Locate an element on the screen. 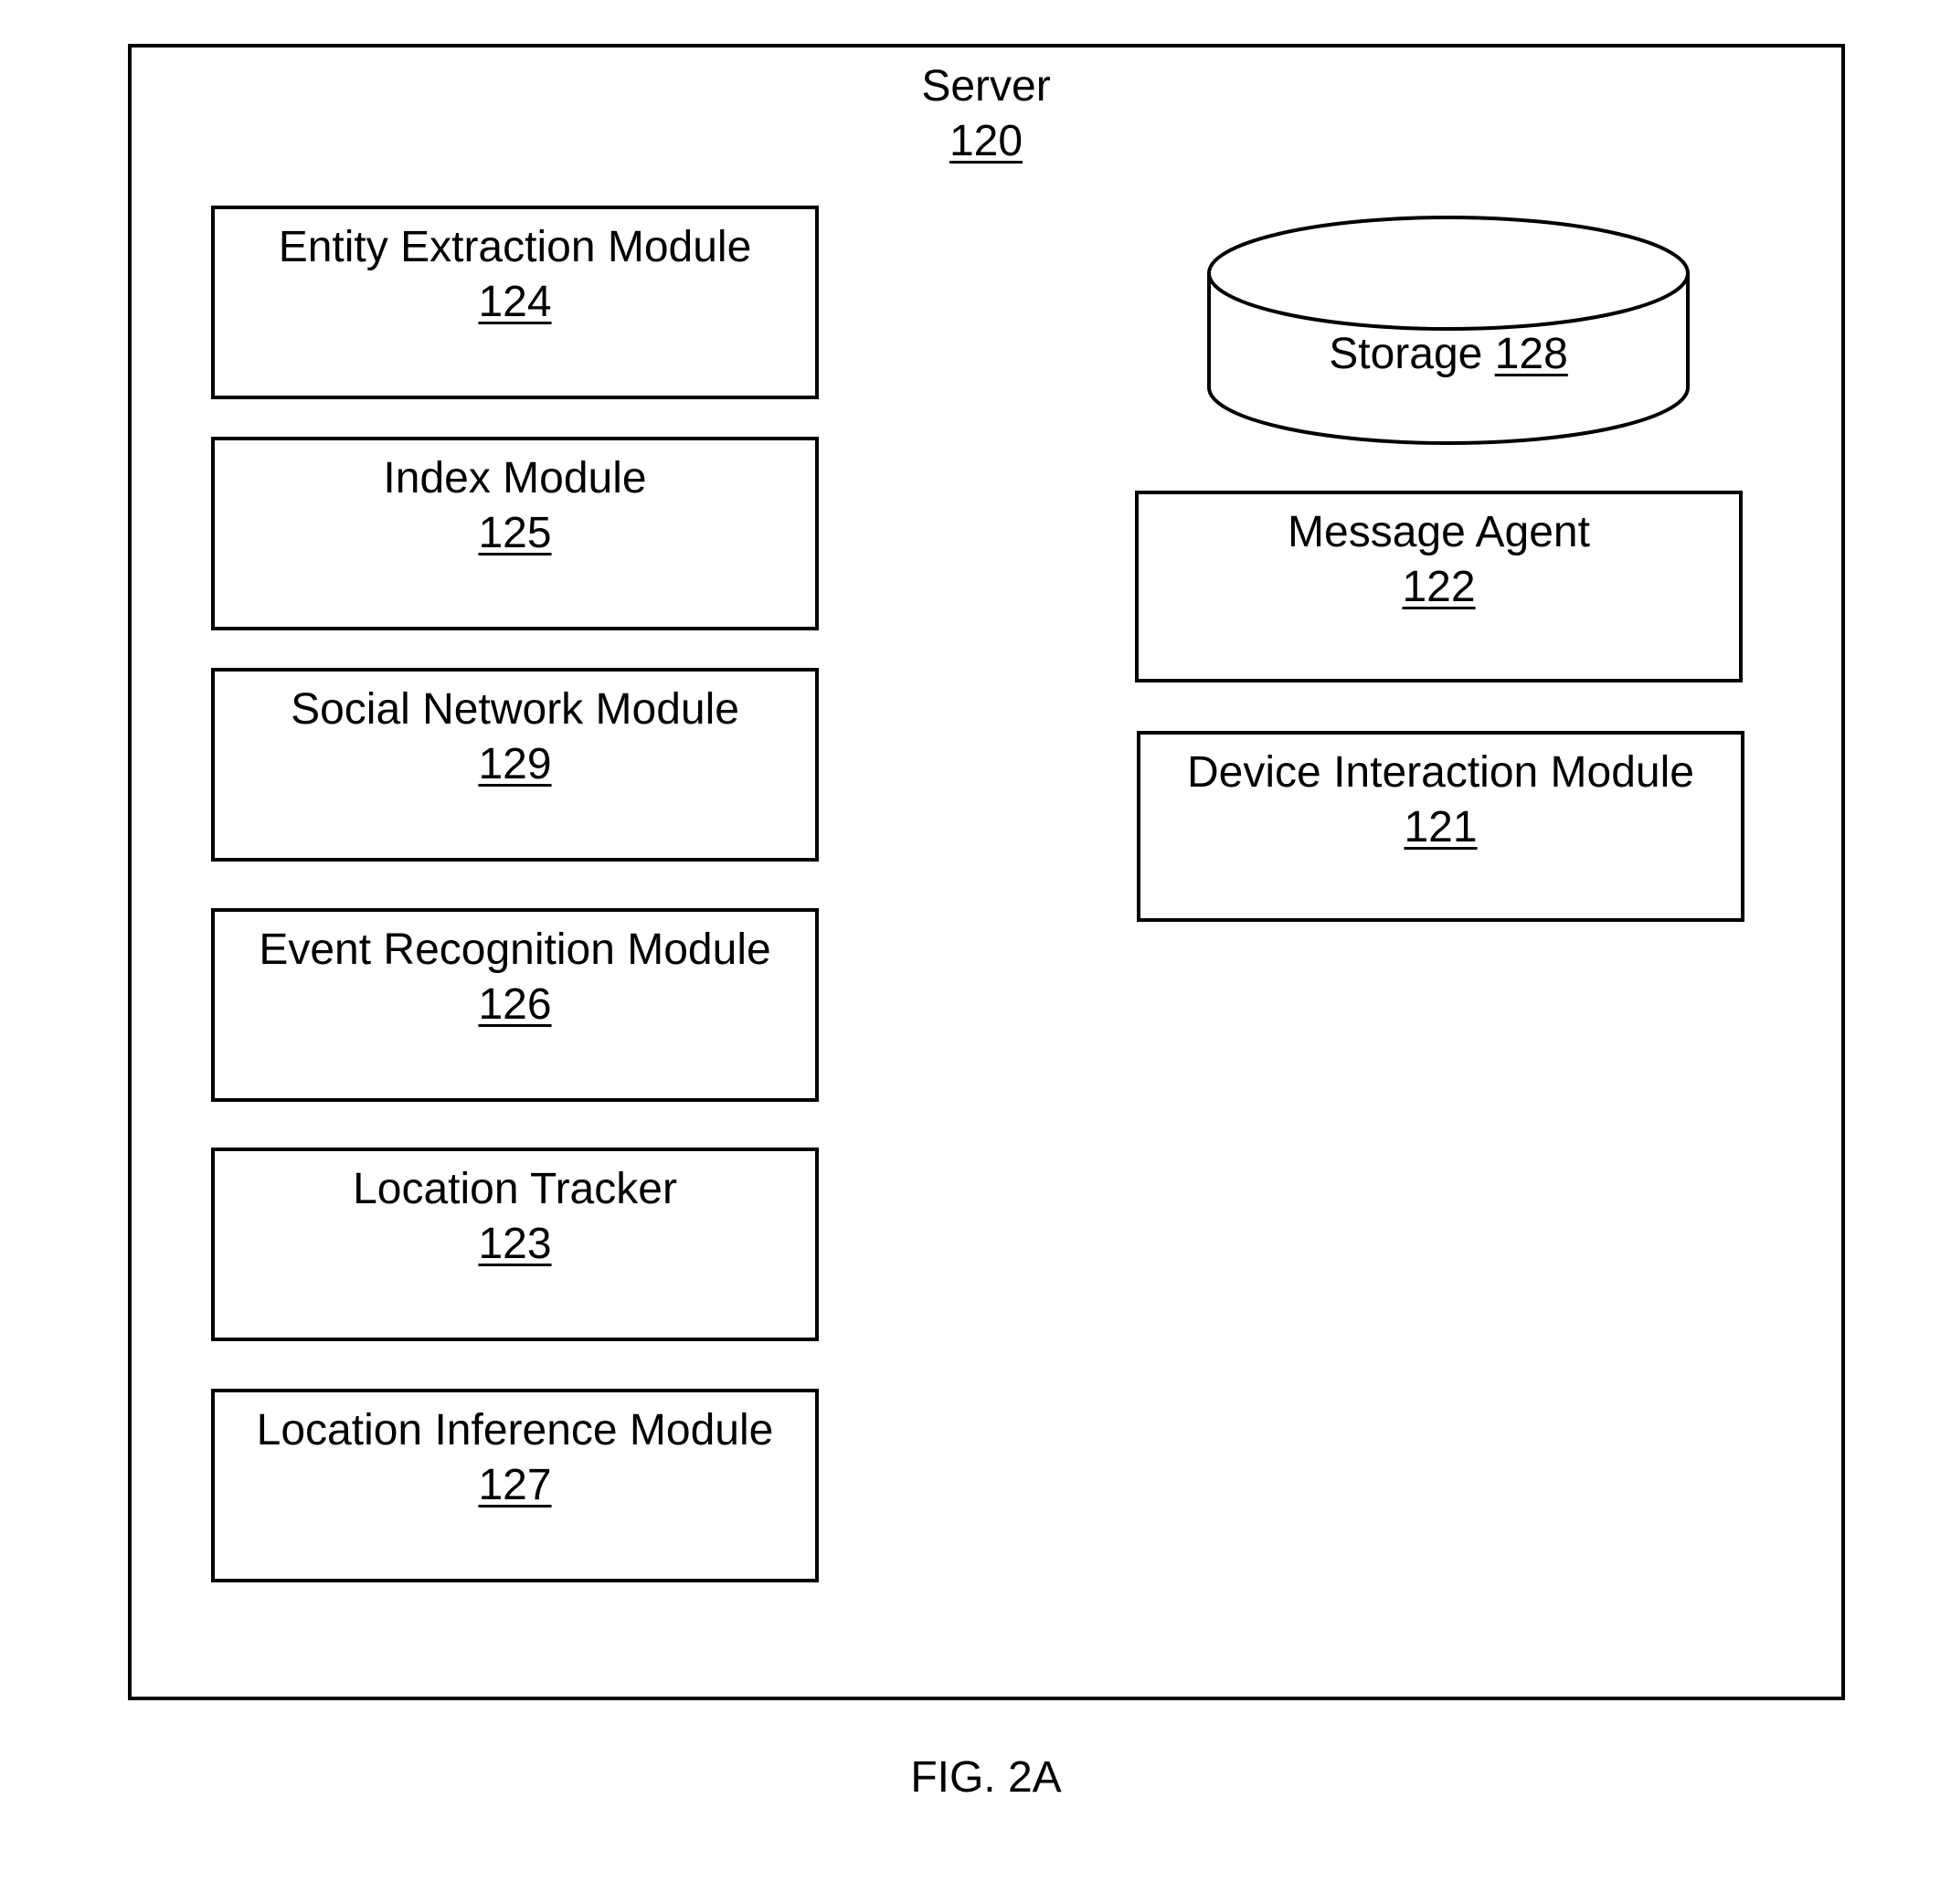 The height and width of the screenshot is (1904, 1951). module-ref-number: 121 is located at coordinates (1441, 828).